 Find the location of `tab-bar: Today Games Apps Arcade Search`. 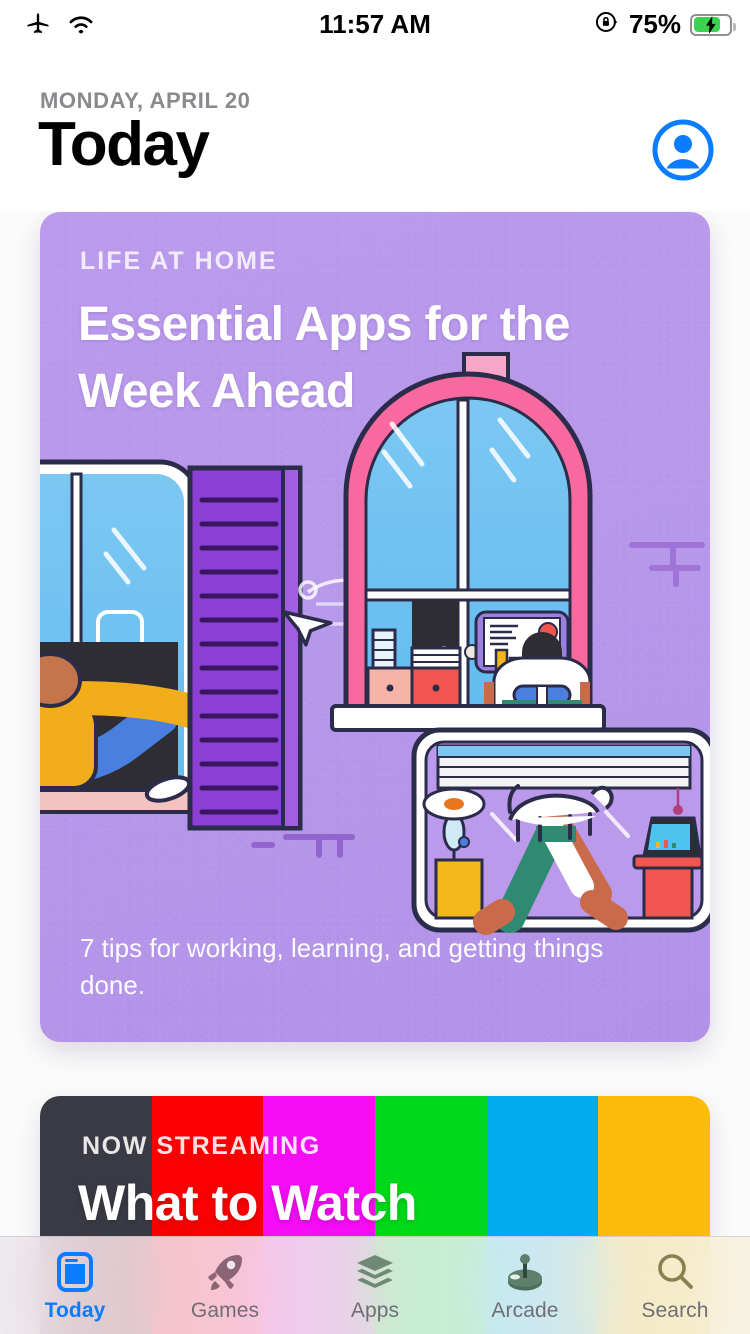

tab-bar: Today Games Apps Arcade Search is located at coordinates (375, 1285).